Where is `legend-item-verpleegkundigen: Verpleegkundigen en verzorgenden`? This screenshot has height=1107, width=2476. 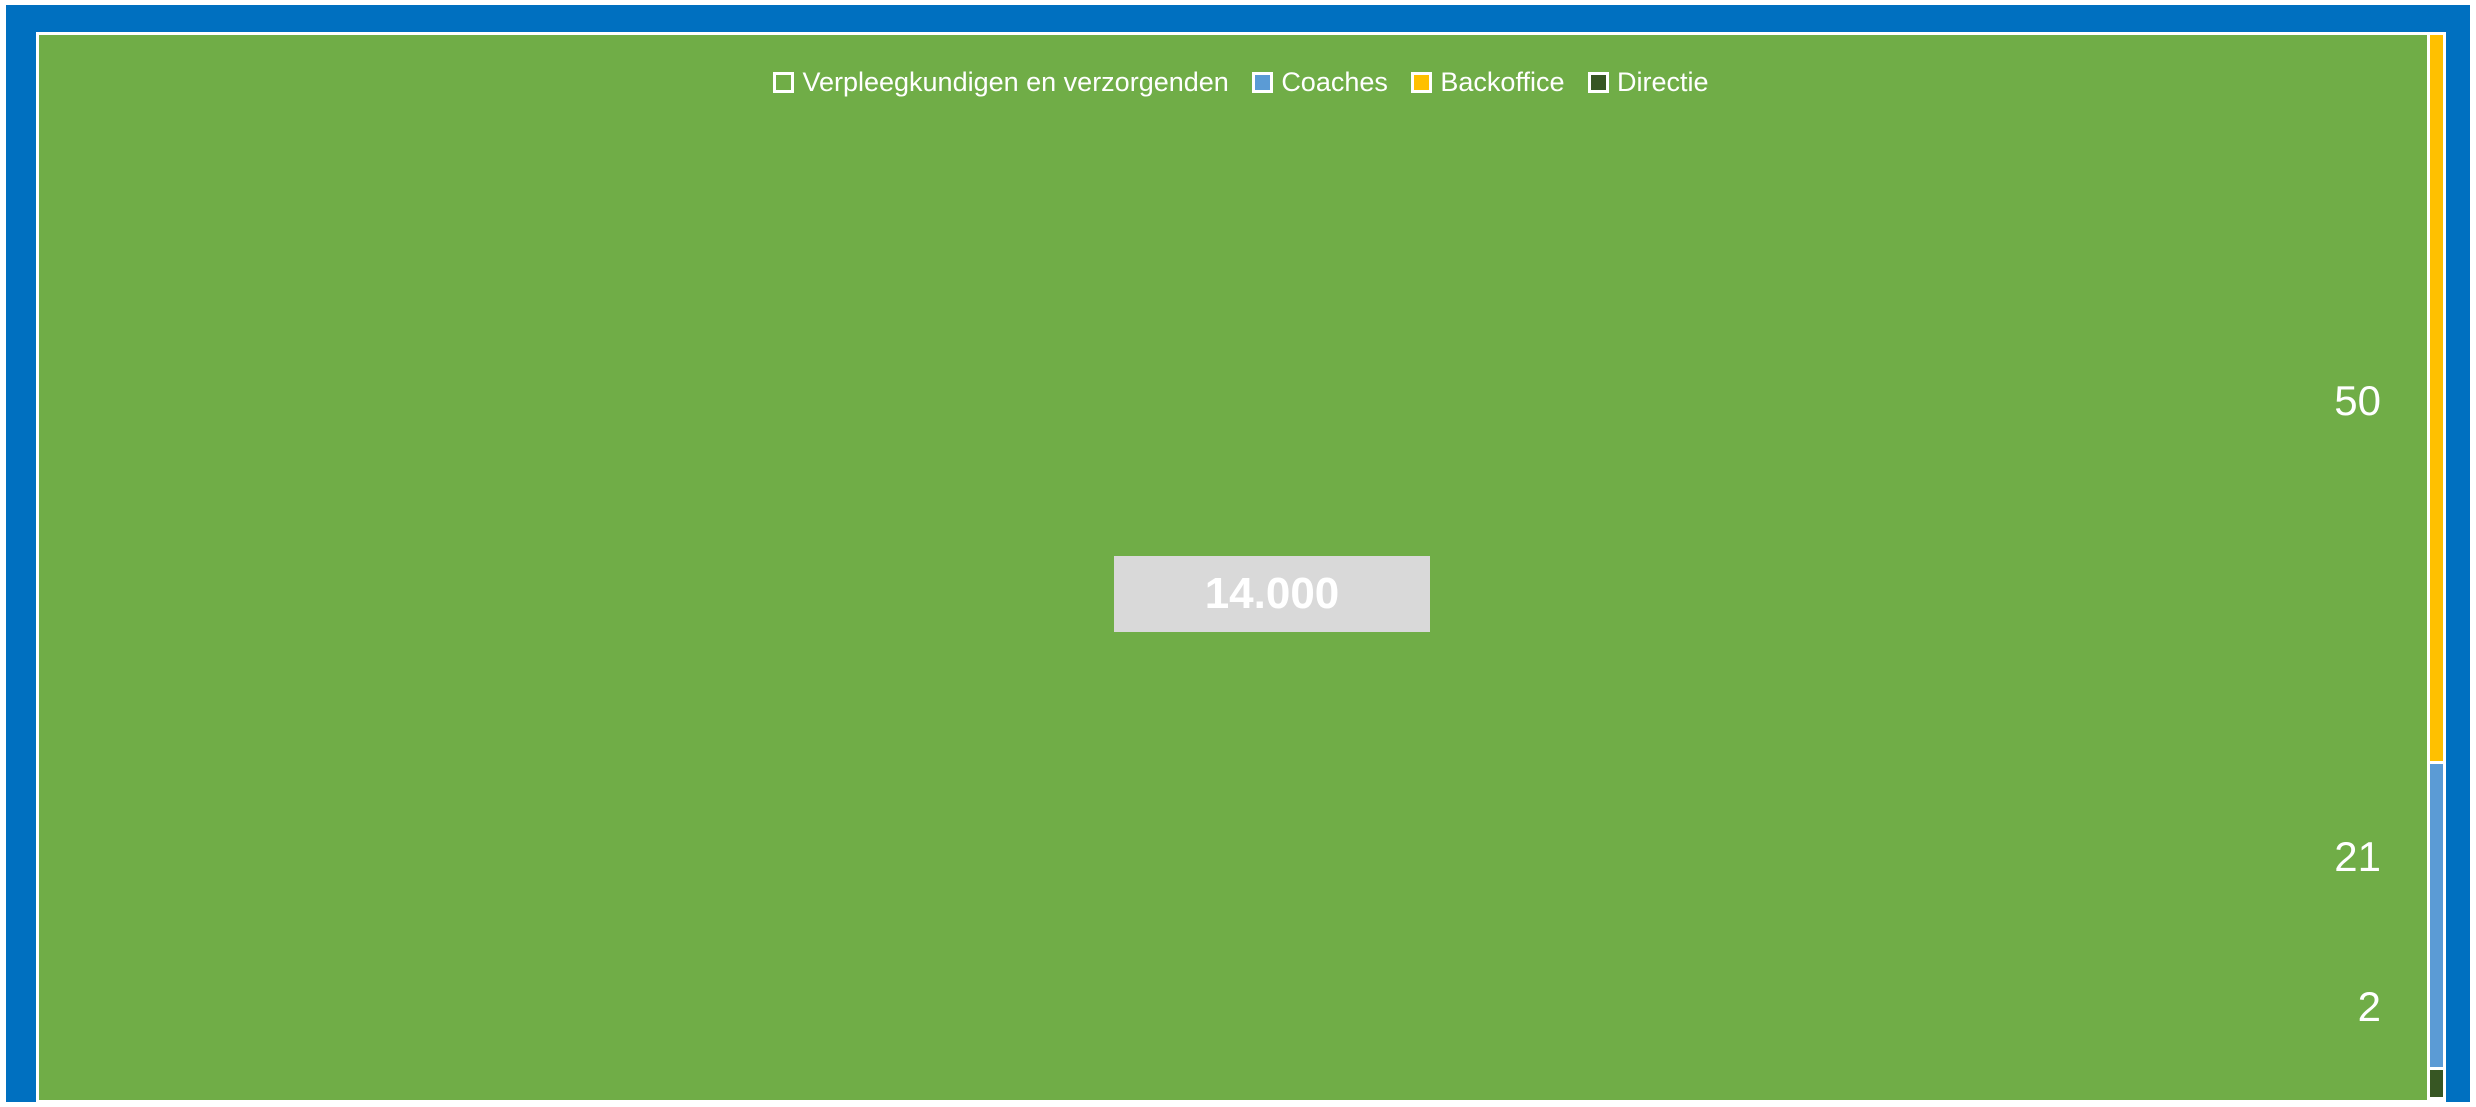
legend-item-verpleegkundigen: Verpleegkundigen en verzorgenden is located at coordinates (1001, 82).